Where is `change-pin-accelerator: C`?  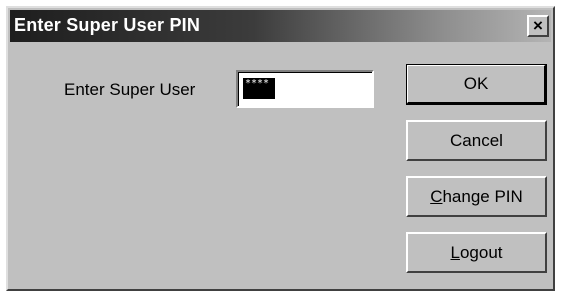
change-pin-accelerator: C is located at coordinates (436, 196).